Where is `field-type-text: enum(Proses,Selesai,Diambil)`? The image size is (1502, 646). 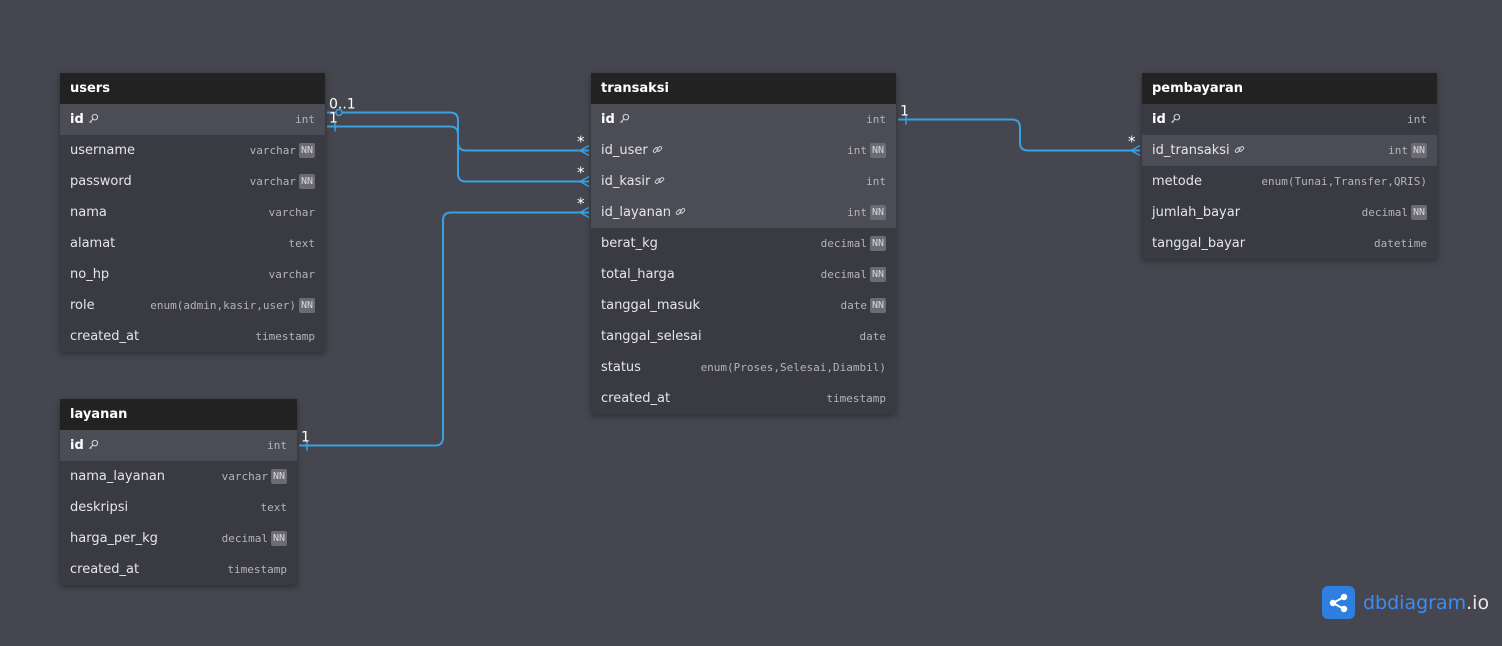
field-type-text: enum(Proses,Selesai,Diambil) is located at coordinates (793, 367).